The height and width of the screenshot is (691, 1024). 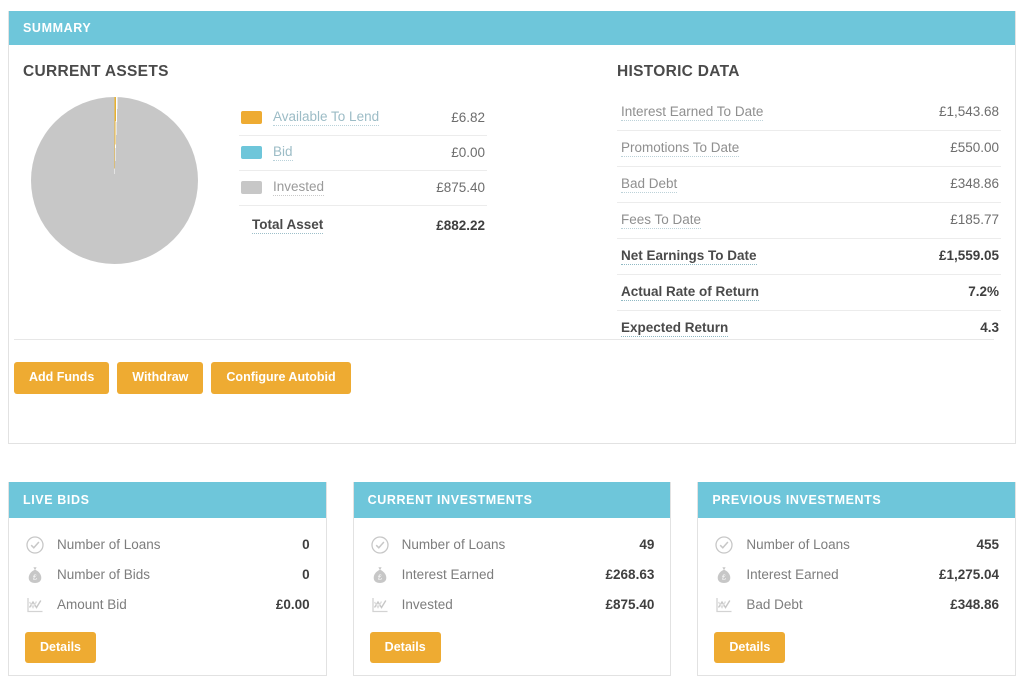 What do you see at coordinates (427, 604) in the screenshot?
I see `stat-label: Invested` at bounding box center [427, 604].